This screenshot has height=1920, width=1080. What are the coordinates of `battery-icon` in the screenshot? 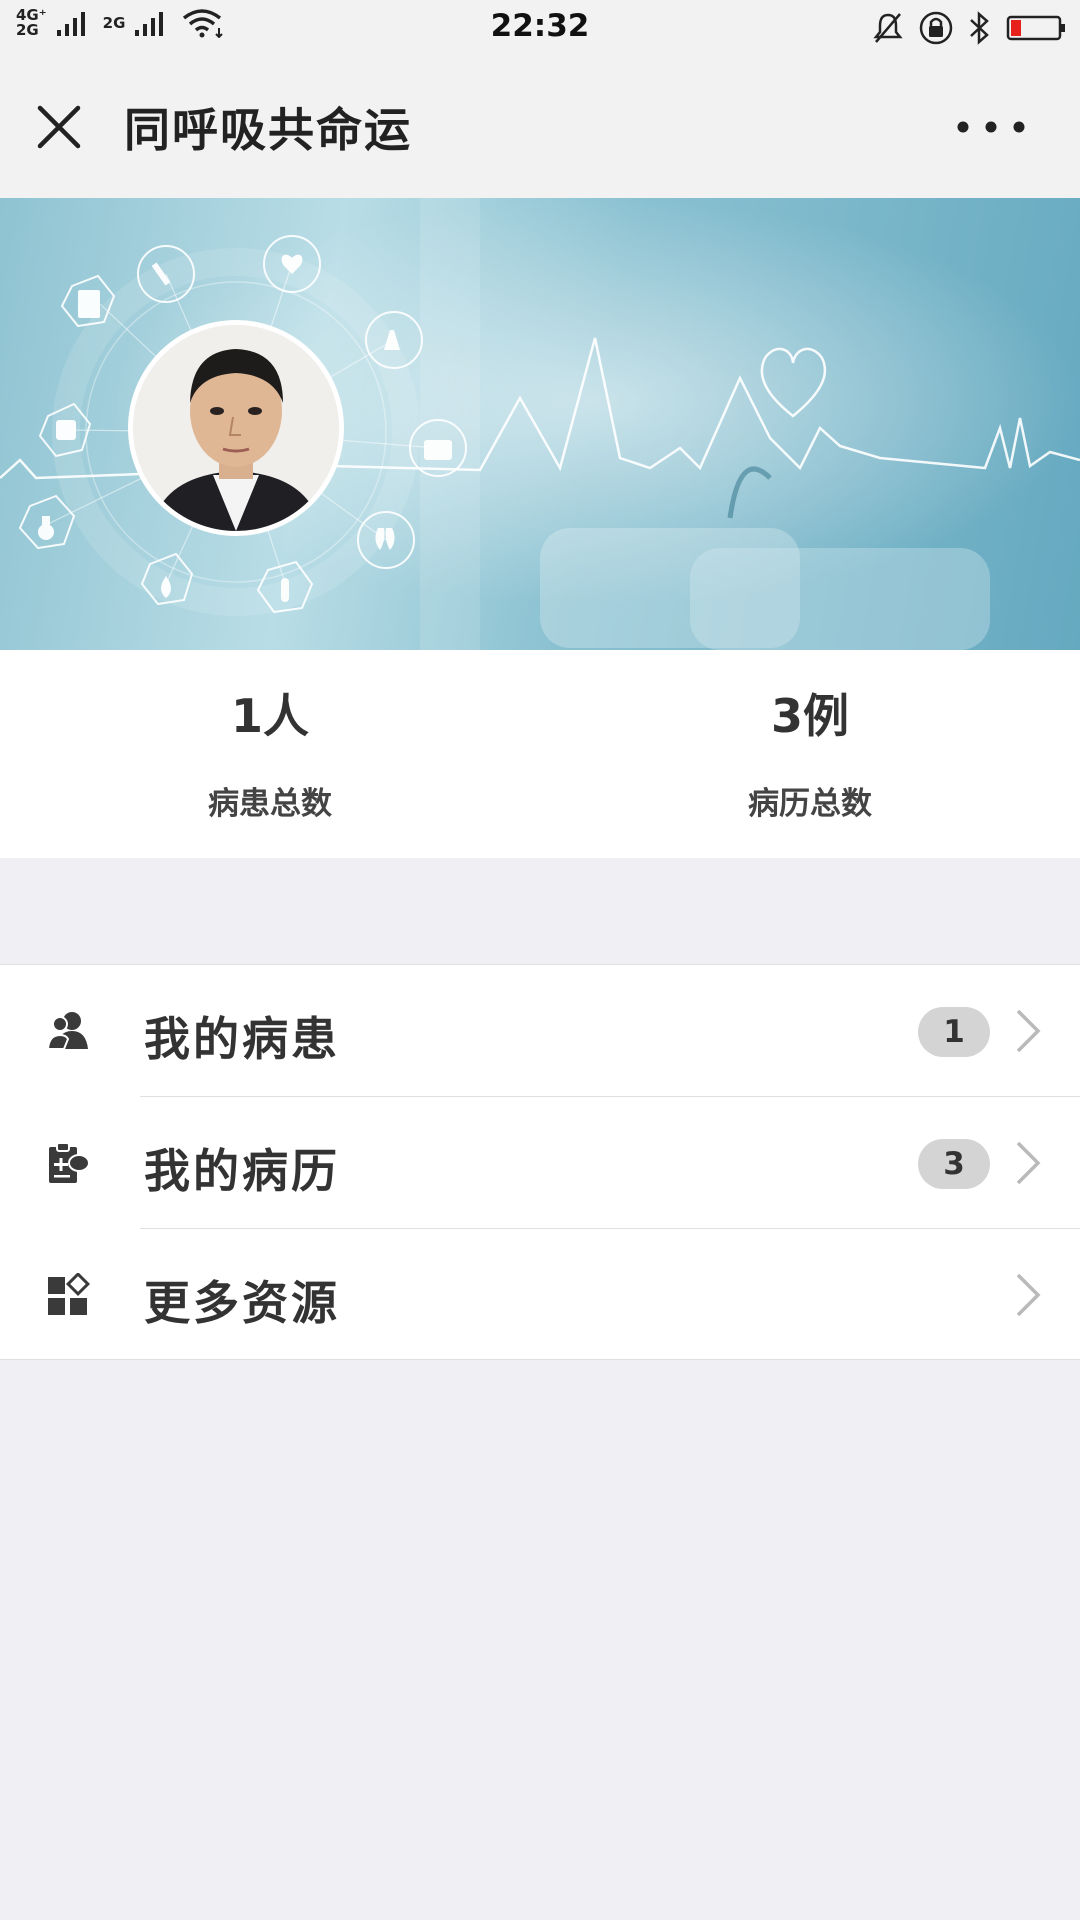 It's located at (1035, 28).